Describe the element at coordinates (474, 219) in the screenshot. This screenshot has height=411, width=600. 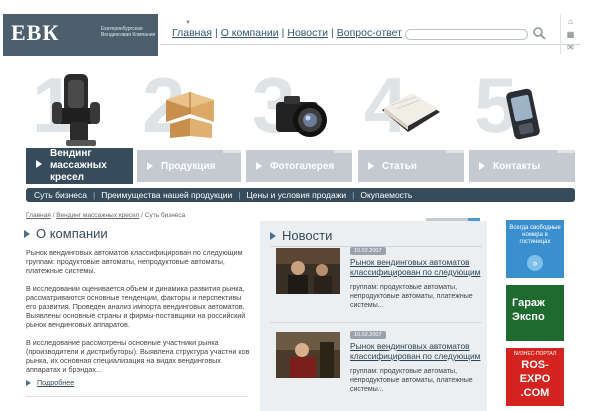
I see `news-topbar-accent` at that location.